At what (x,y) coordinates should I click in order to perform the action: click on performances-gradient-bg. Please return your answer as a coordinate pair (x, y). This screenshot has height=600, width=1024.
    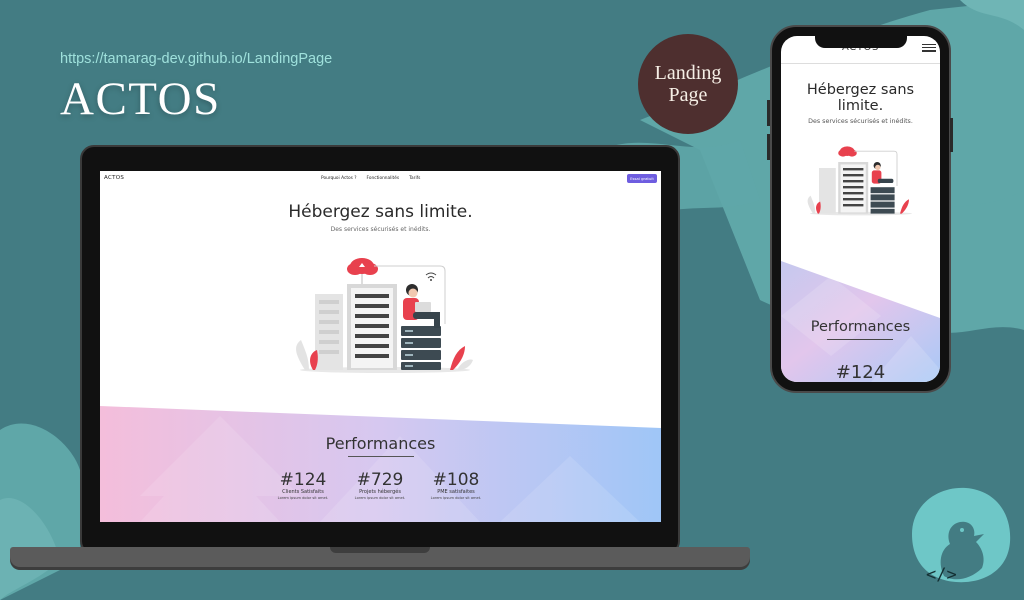
    Looking at the image, I should click on (380, 464).